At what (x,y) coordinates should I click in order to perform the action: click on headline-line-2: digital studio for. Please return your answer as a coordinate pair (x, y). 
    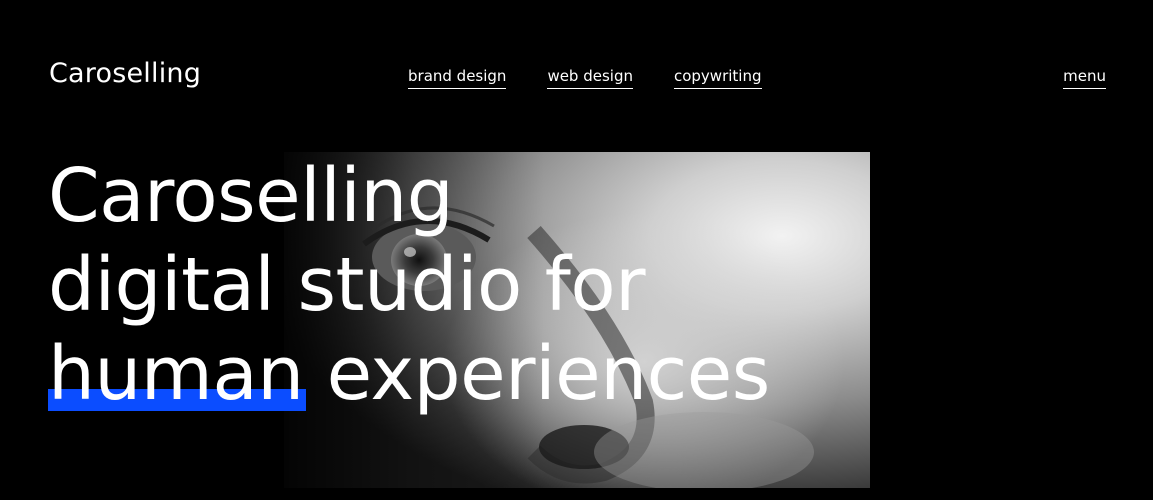
    Looking at the image, I should click on (347, 285).